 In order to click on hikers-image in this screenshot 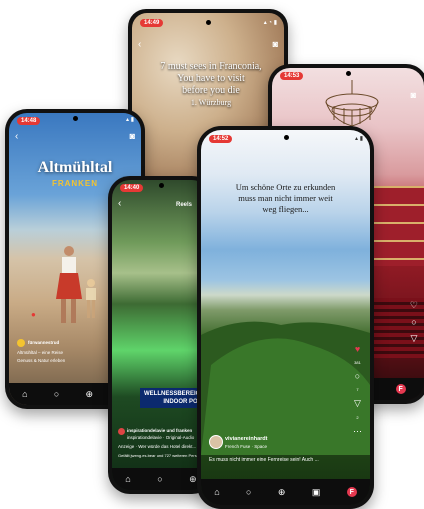, I will do `click(76, 284)`.